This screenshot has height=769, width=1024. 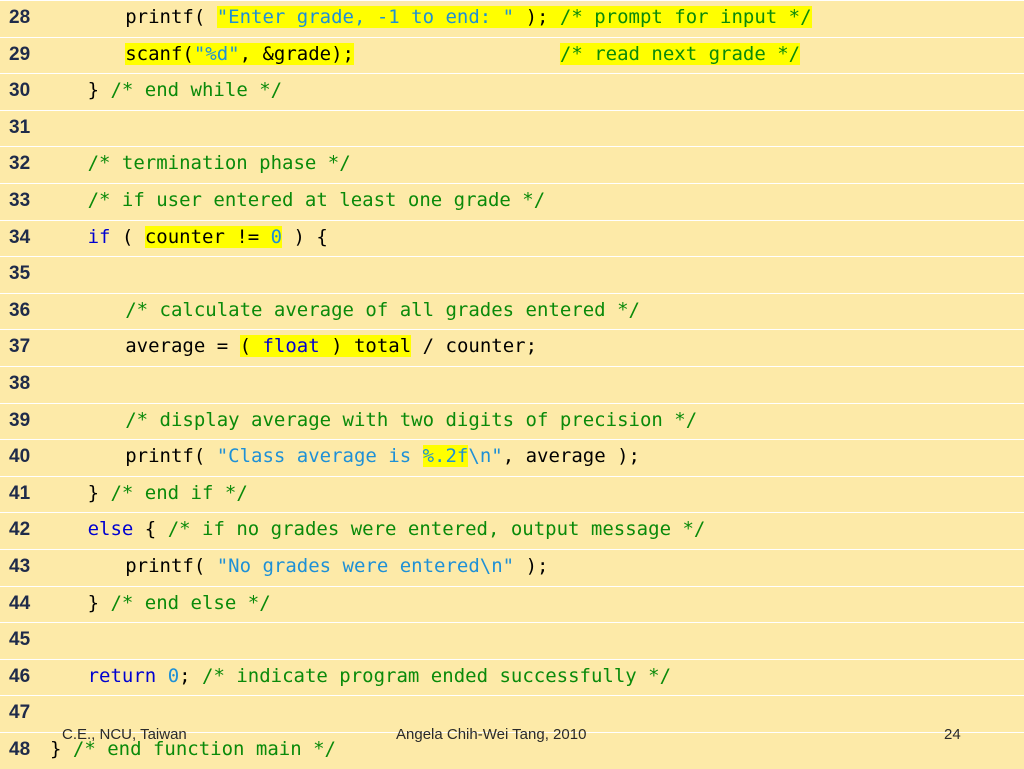 I want to click on code-token: ;, so click(x=191, y=675).